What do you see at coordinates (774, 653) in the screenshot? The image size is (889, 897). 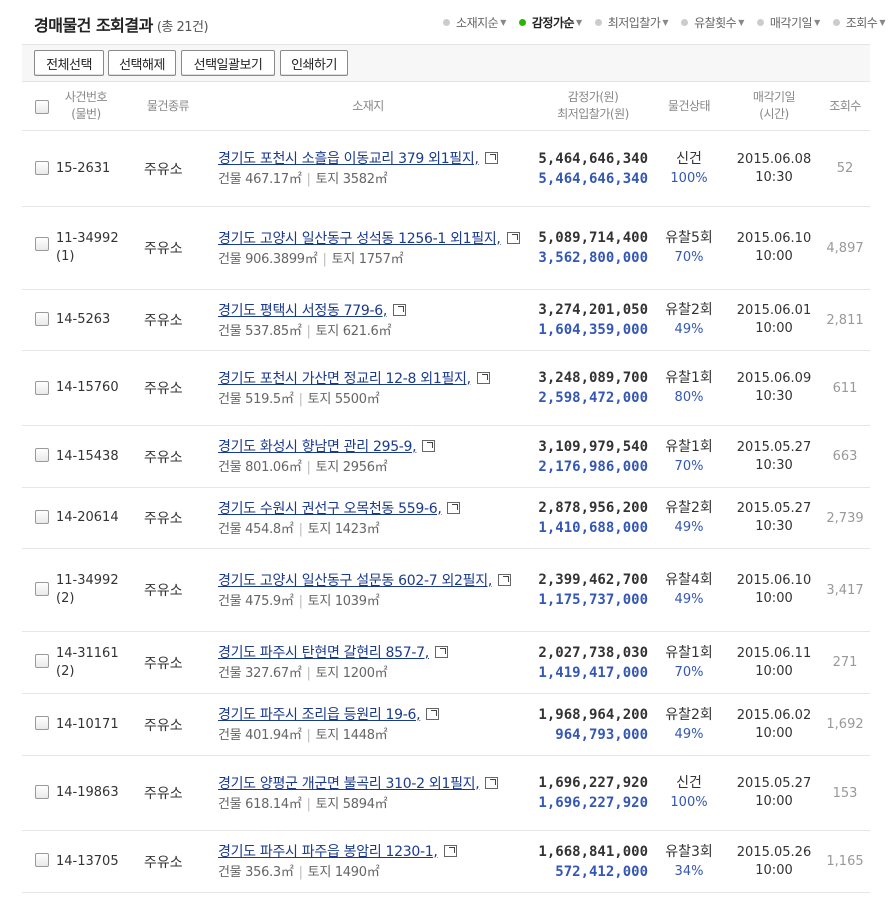 I see `sale-date: 2015.06.11` at bounding box center [774, 653].